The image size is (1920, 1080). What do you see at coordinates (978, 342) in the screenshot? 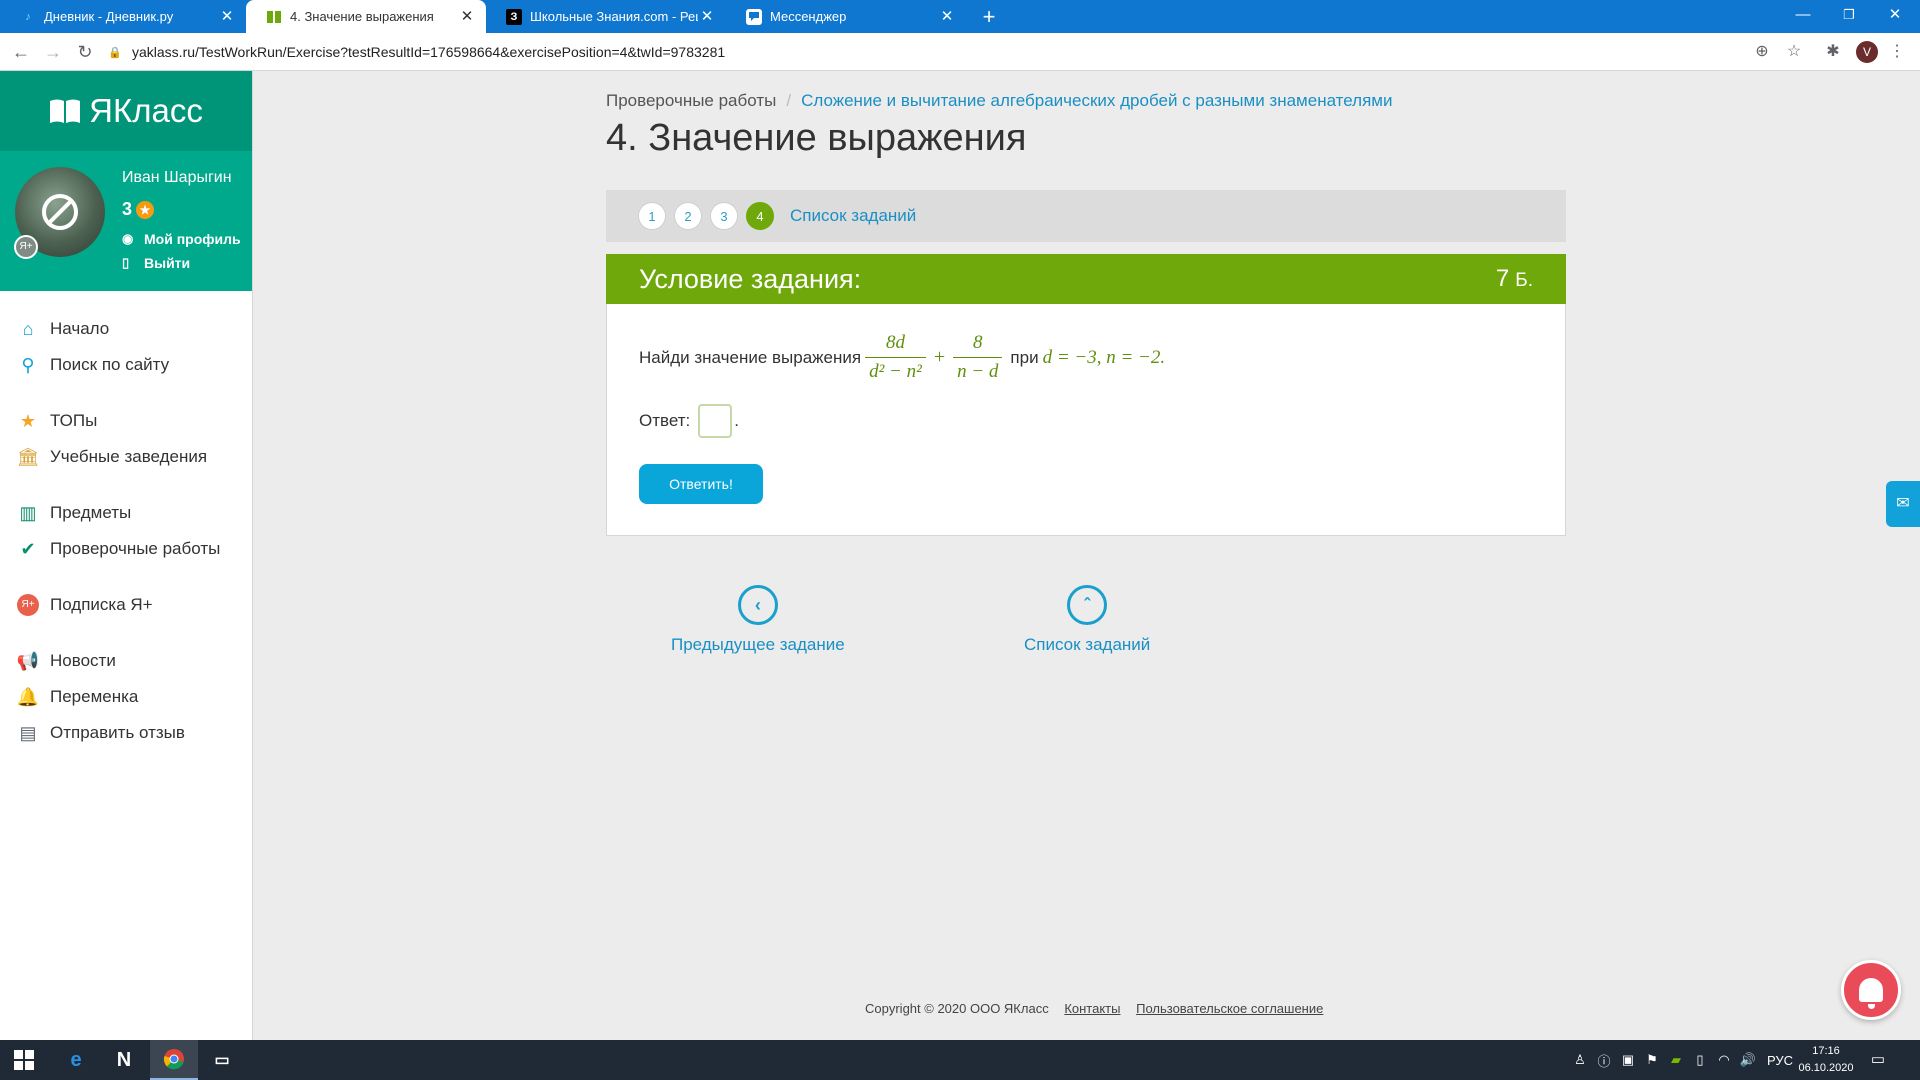
I see `fraction-2-numerator: 8` at bounding box center [978, 342].